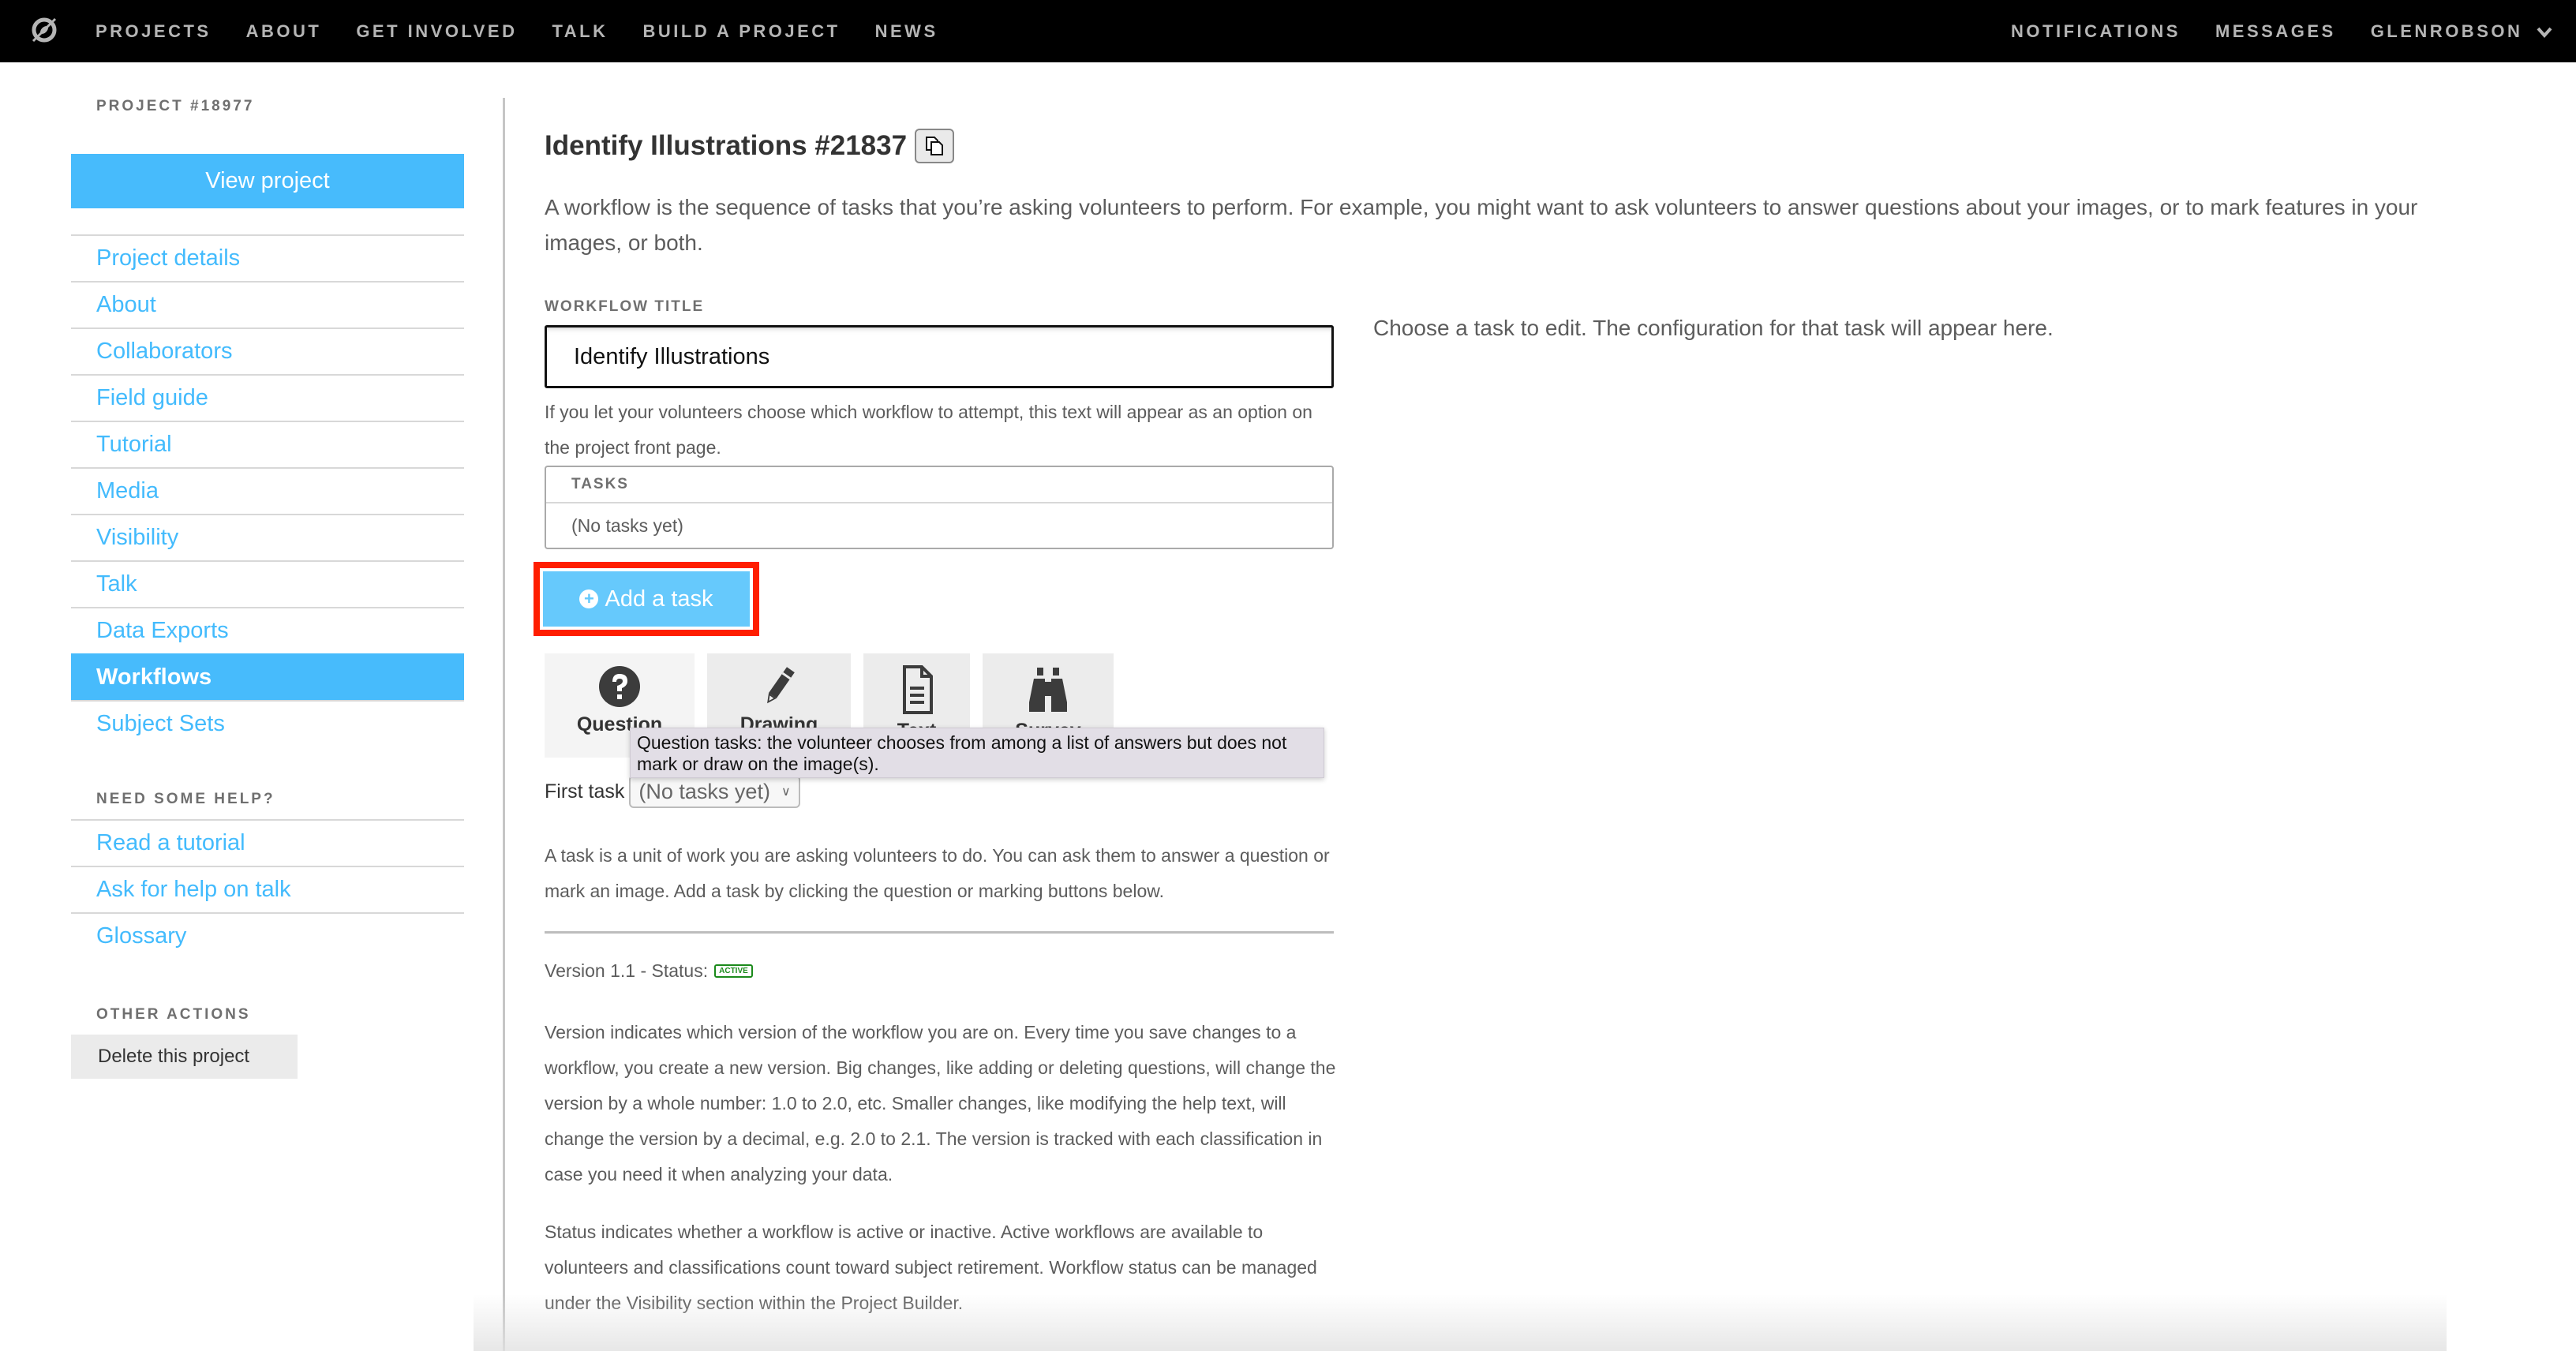 The height and width of the screenshot is (1351, 2576). What do you see at coordinates (939, 356) in the screenshot?
I see `workflow-title-input` at bounding box center [939, 356].